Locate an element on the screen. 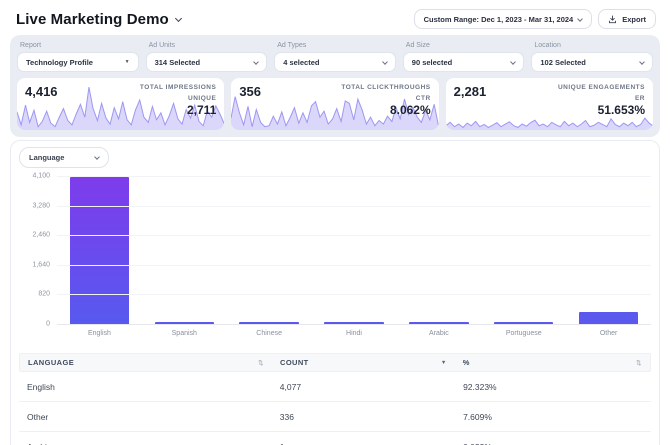 This screenshot has width=670, height=445. cell-language: Arabic is located at coordinates (145, 438).